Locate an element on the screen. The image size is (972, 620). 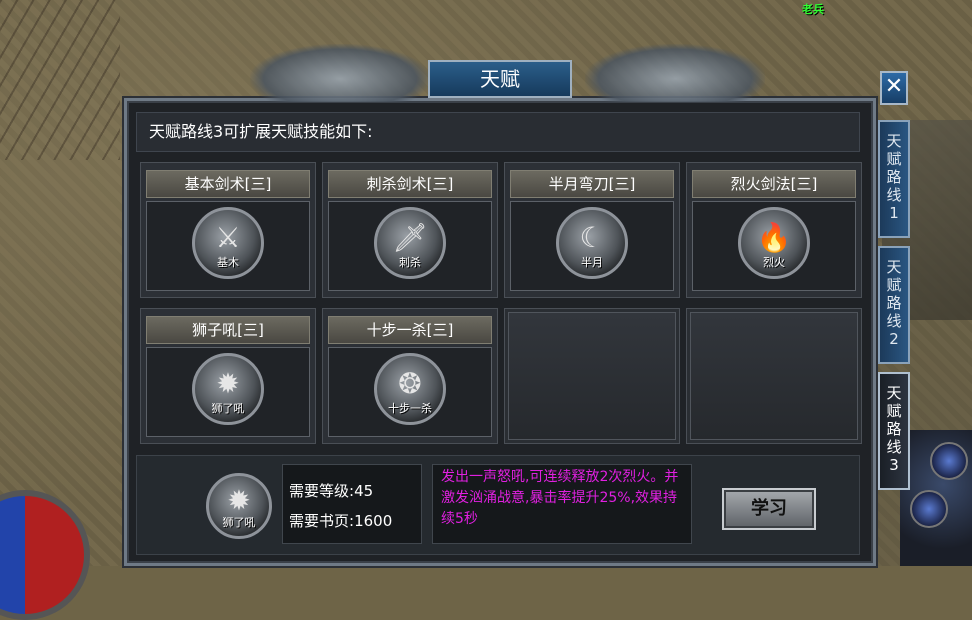
tab-talent-route-3: 天赋路线3 is located at coordinates (894, 431).